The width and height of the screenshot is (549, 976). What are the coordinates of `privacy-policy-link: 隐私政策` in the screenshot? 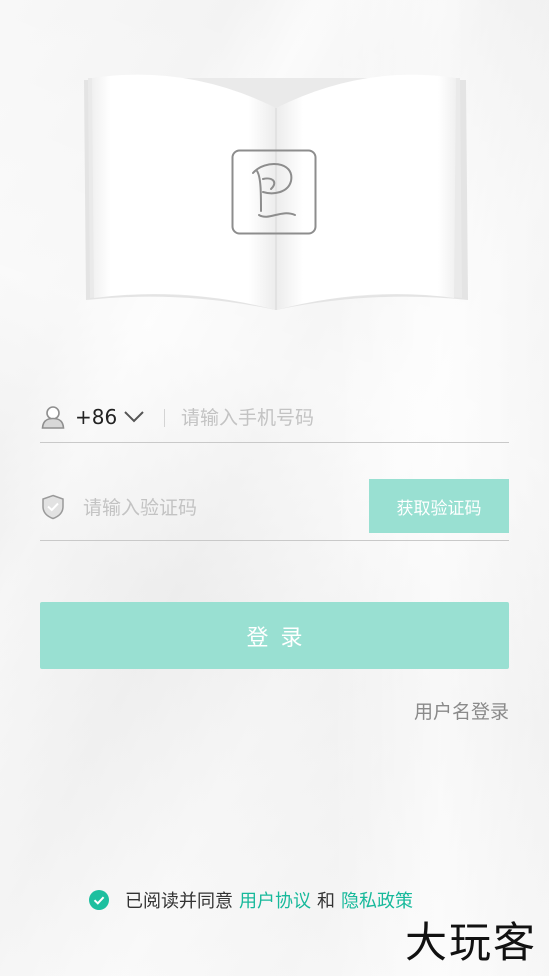 It's located at (377, 900).